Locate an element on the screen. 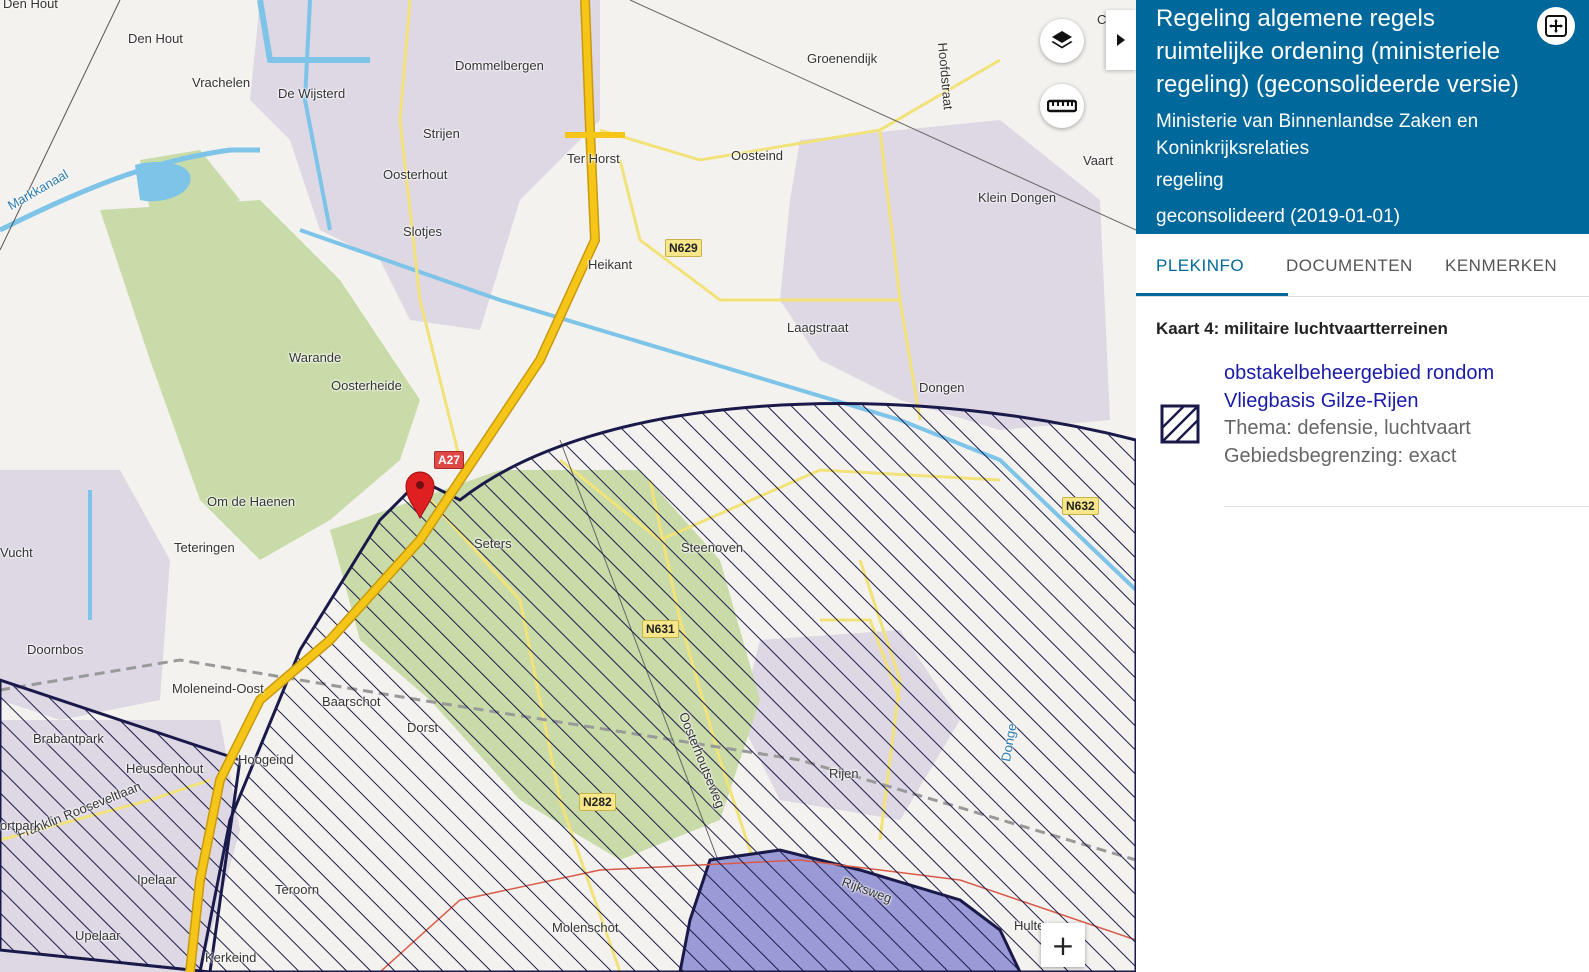 This screenshot has width=1589, height=972. map-place-label: Baarschot is located at coordinates (351, 701).